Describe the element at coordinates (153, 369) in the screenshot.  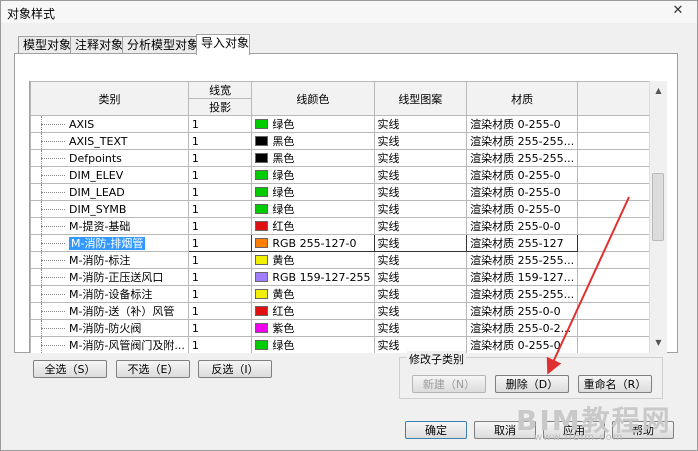
I see `select-none-button: 不选（E）` at that location.